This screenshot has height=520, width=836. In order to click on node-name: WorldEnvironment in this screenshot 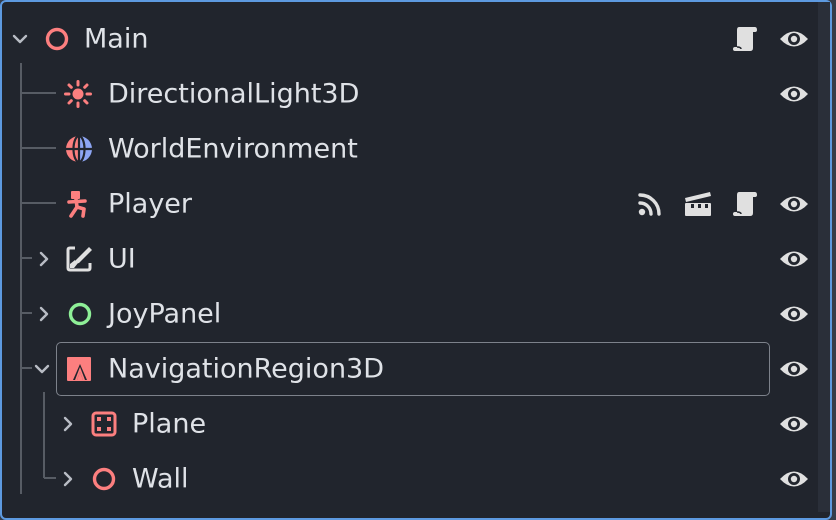, I will do `click(233, 148)`.